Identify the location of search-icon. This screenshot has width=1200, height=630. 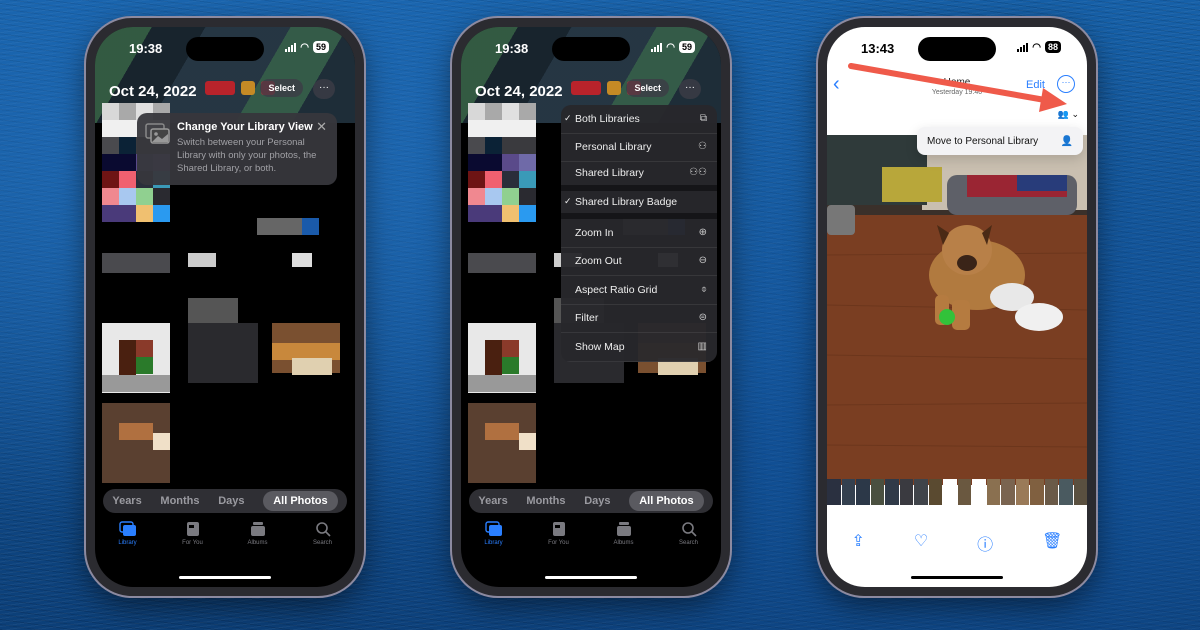
(689, 529).